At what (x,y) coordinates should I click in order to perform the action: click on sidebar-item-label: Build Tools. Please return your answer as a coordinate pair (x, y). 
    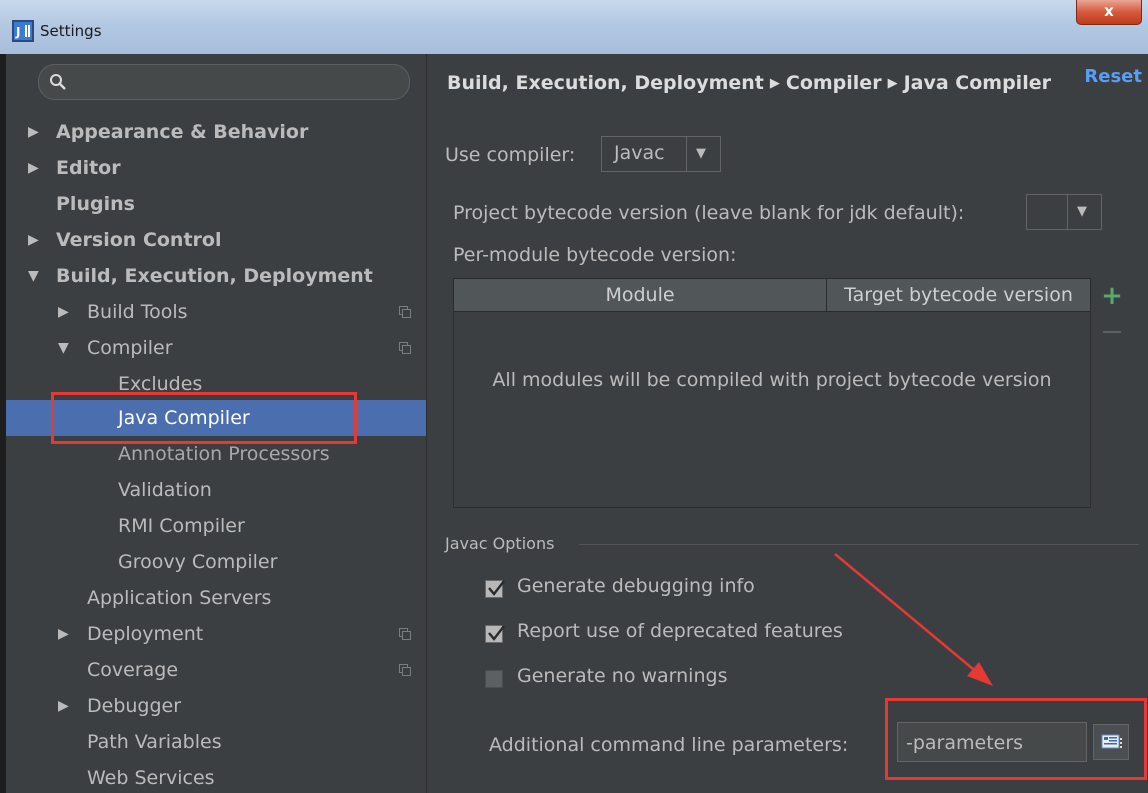
    Looking at the image, I should click on (137, 312).